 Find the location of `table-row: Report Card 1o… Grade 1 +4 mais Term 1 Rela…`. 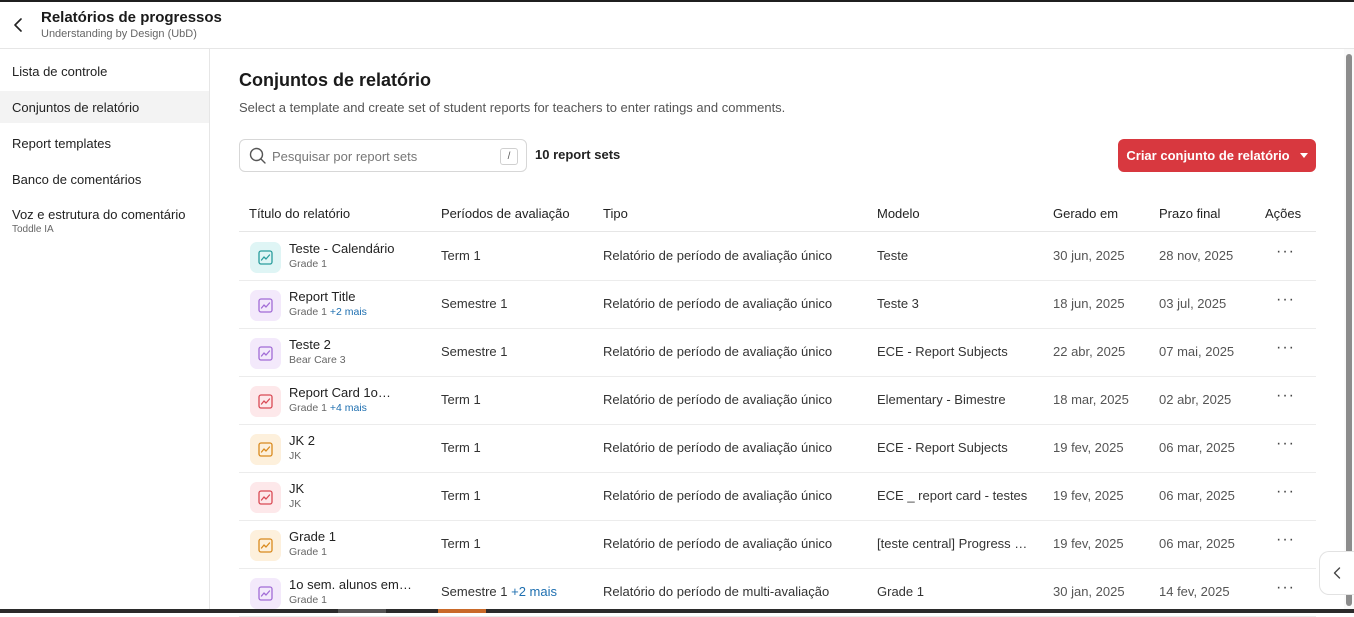

table-row: Report Card 1o… Grade 1 +4 mais Term 1 Rela… is located at coordinates (777, 401).